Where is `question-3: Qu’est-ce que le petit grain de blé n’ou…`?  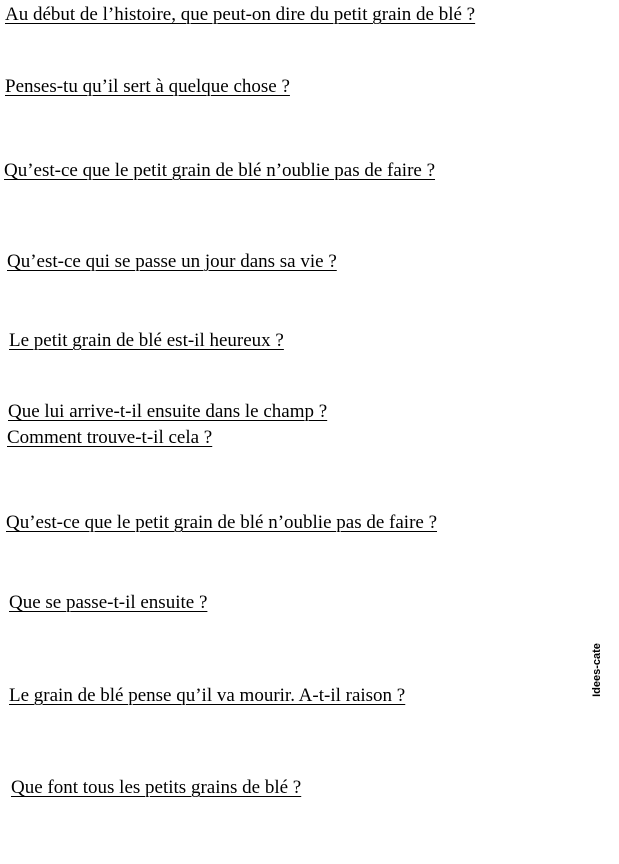
question-3: Qu’est-ce que le petit grain de blé n’ou… is located at coordinates (220, 170).